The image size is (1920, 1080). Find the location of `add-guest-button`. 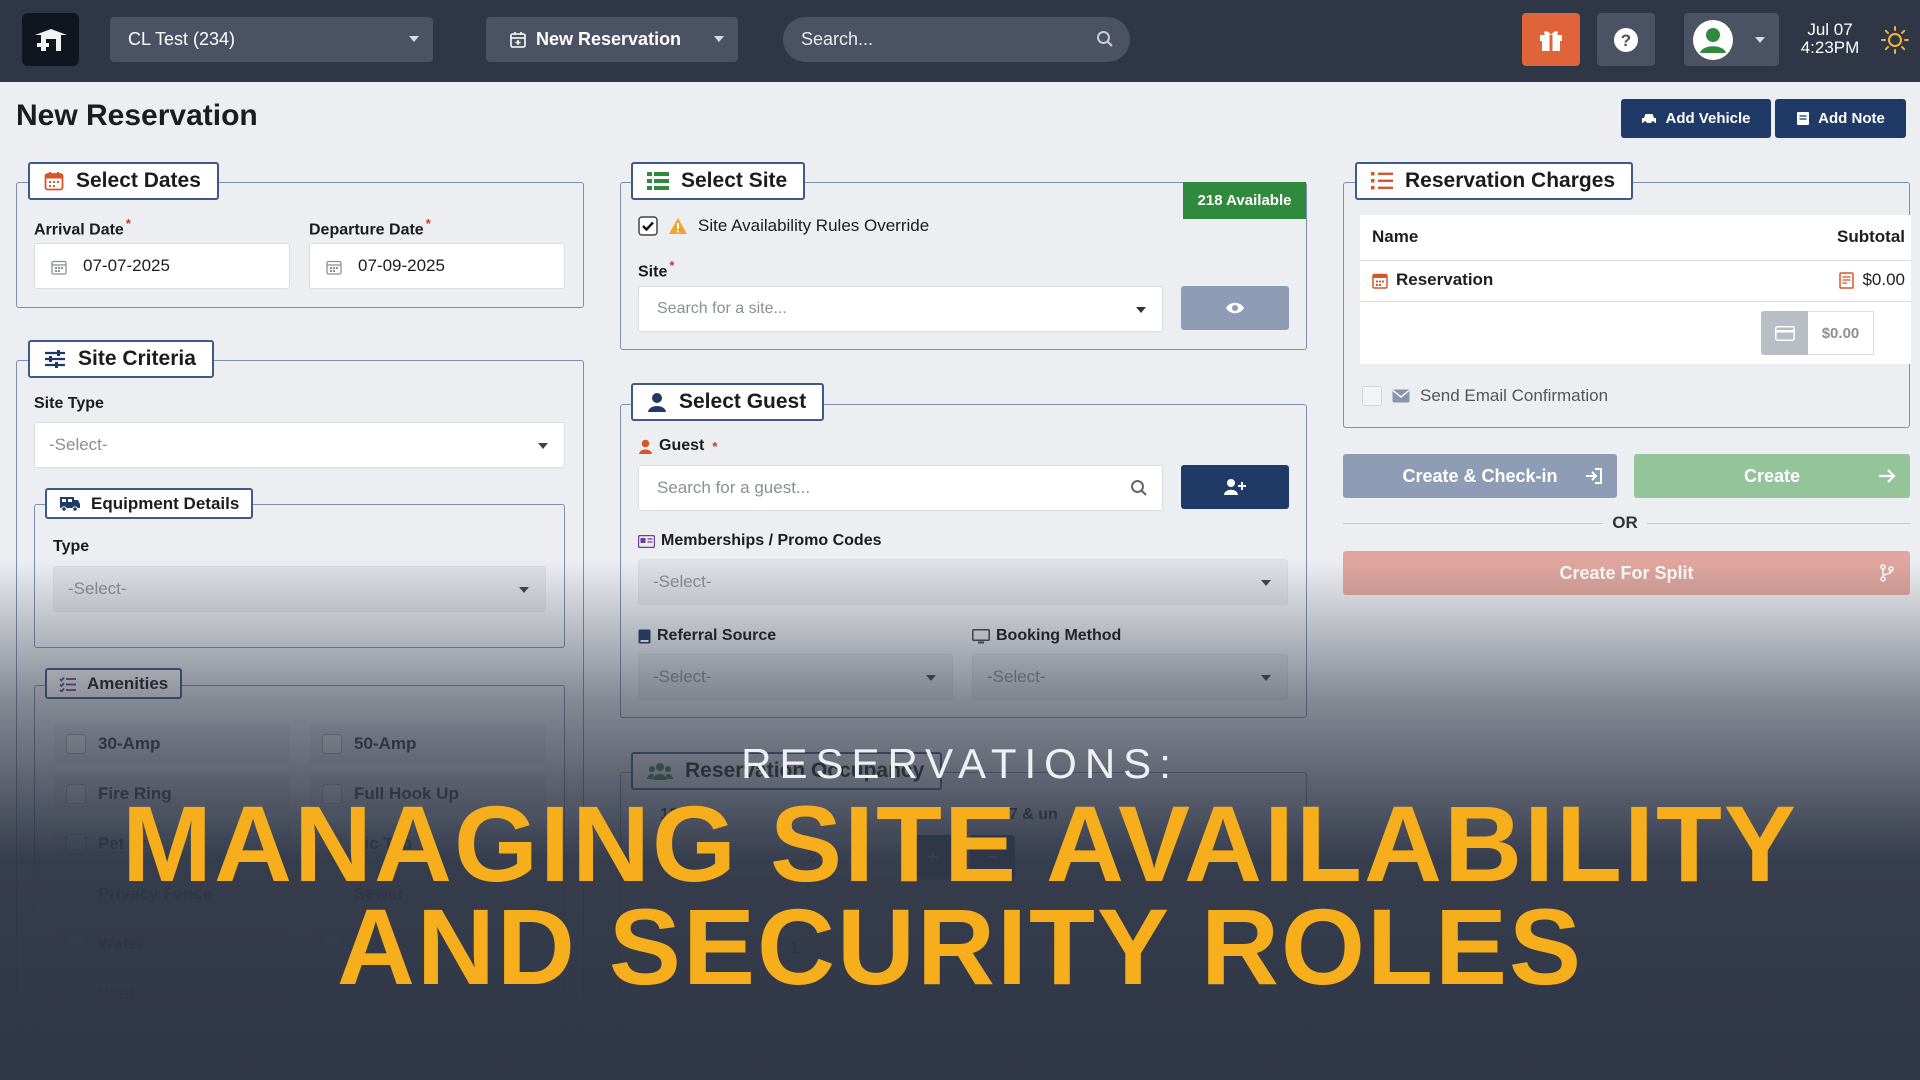

add-guest-button is located at coordinates (1235, 487).